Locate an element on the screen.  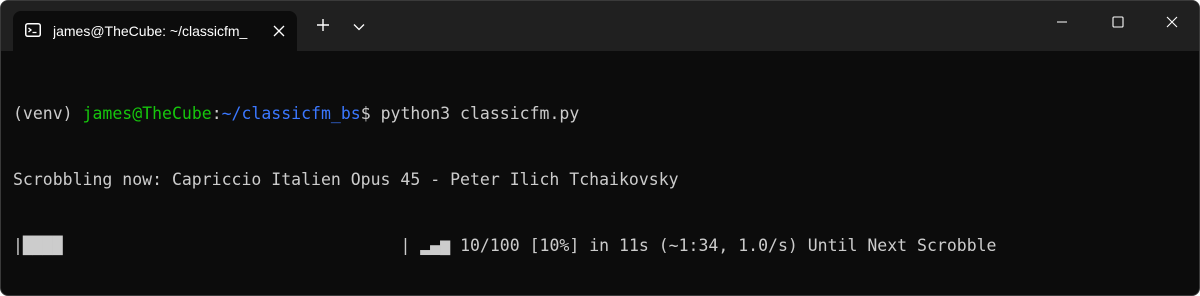
tab-dropdown-button is located at coordinates (359, 27).